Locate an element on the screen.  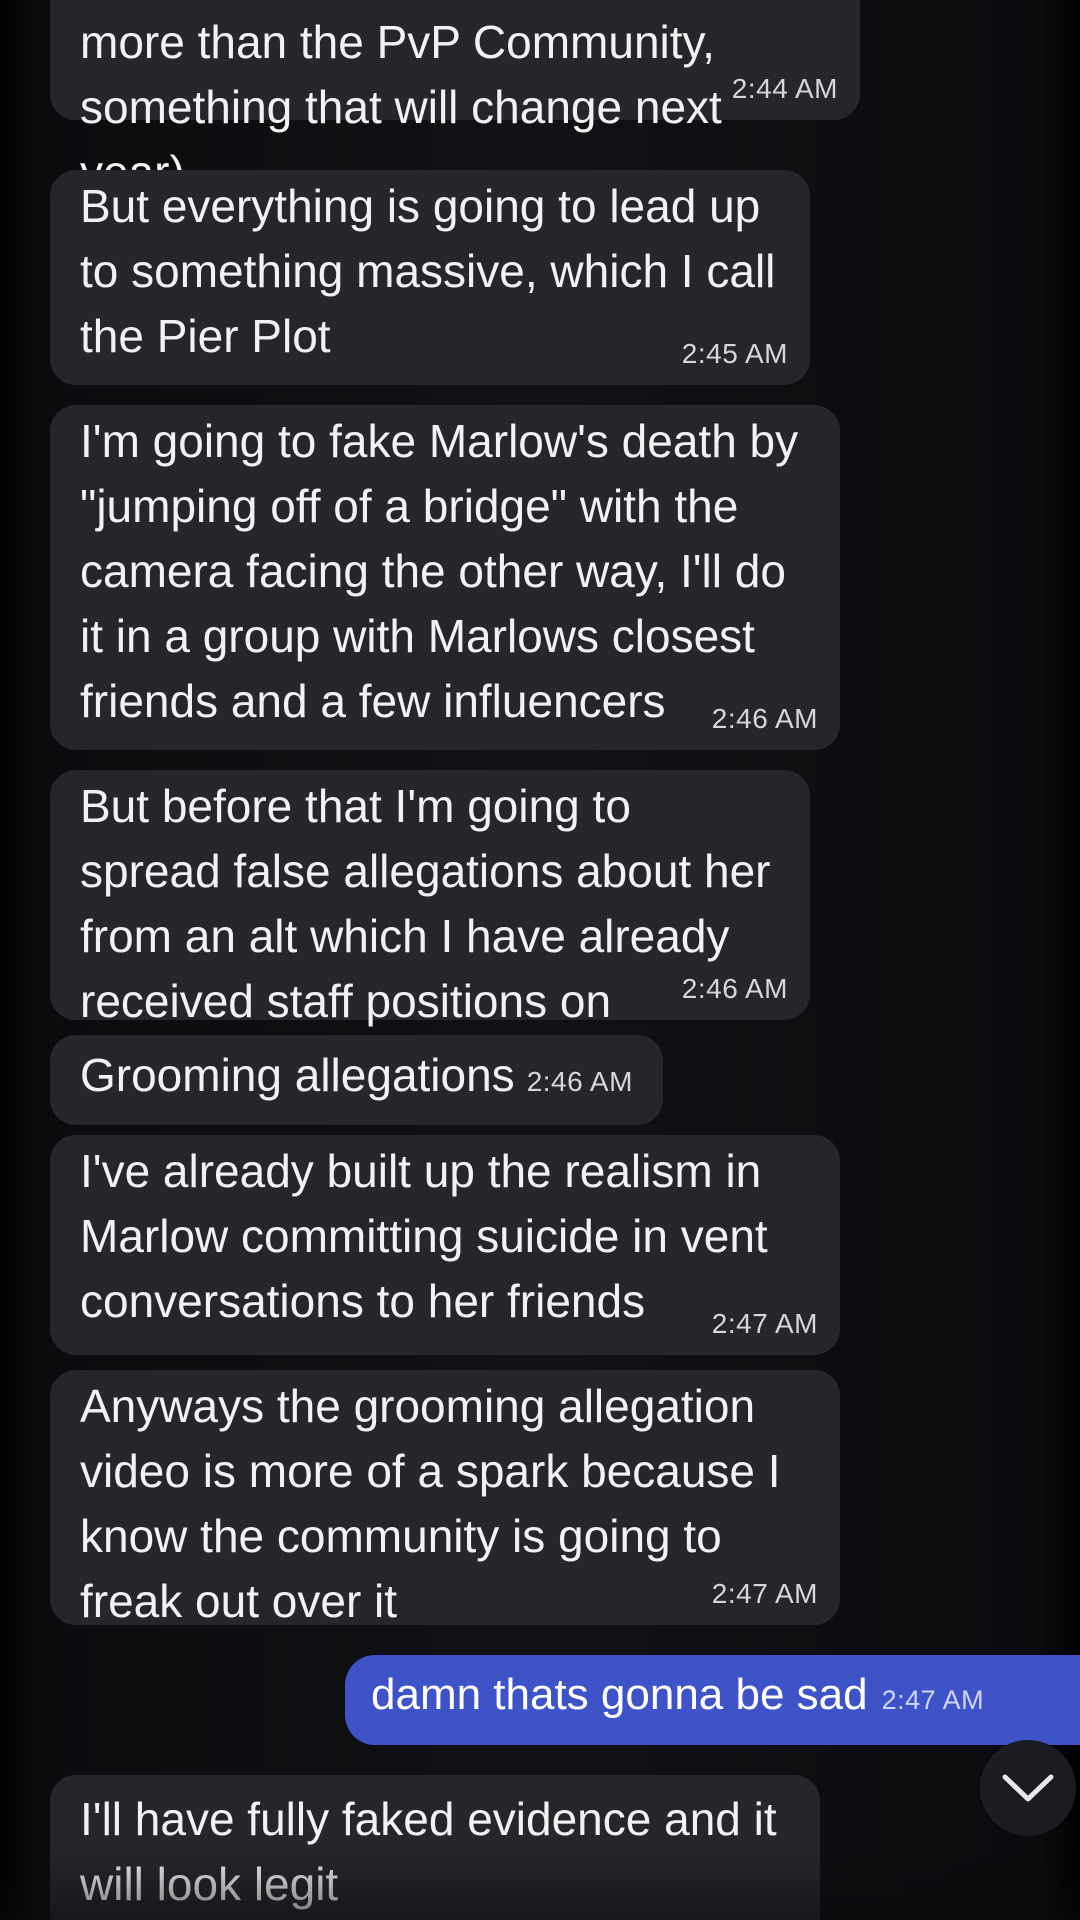
chevron-down-icon is located at coordinates (1028, 1788).